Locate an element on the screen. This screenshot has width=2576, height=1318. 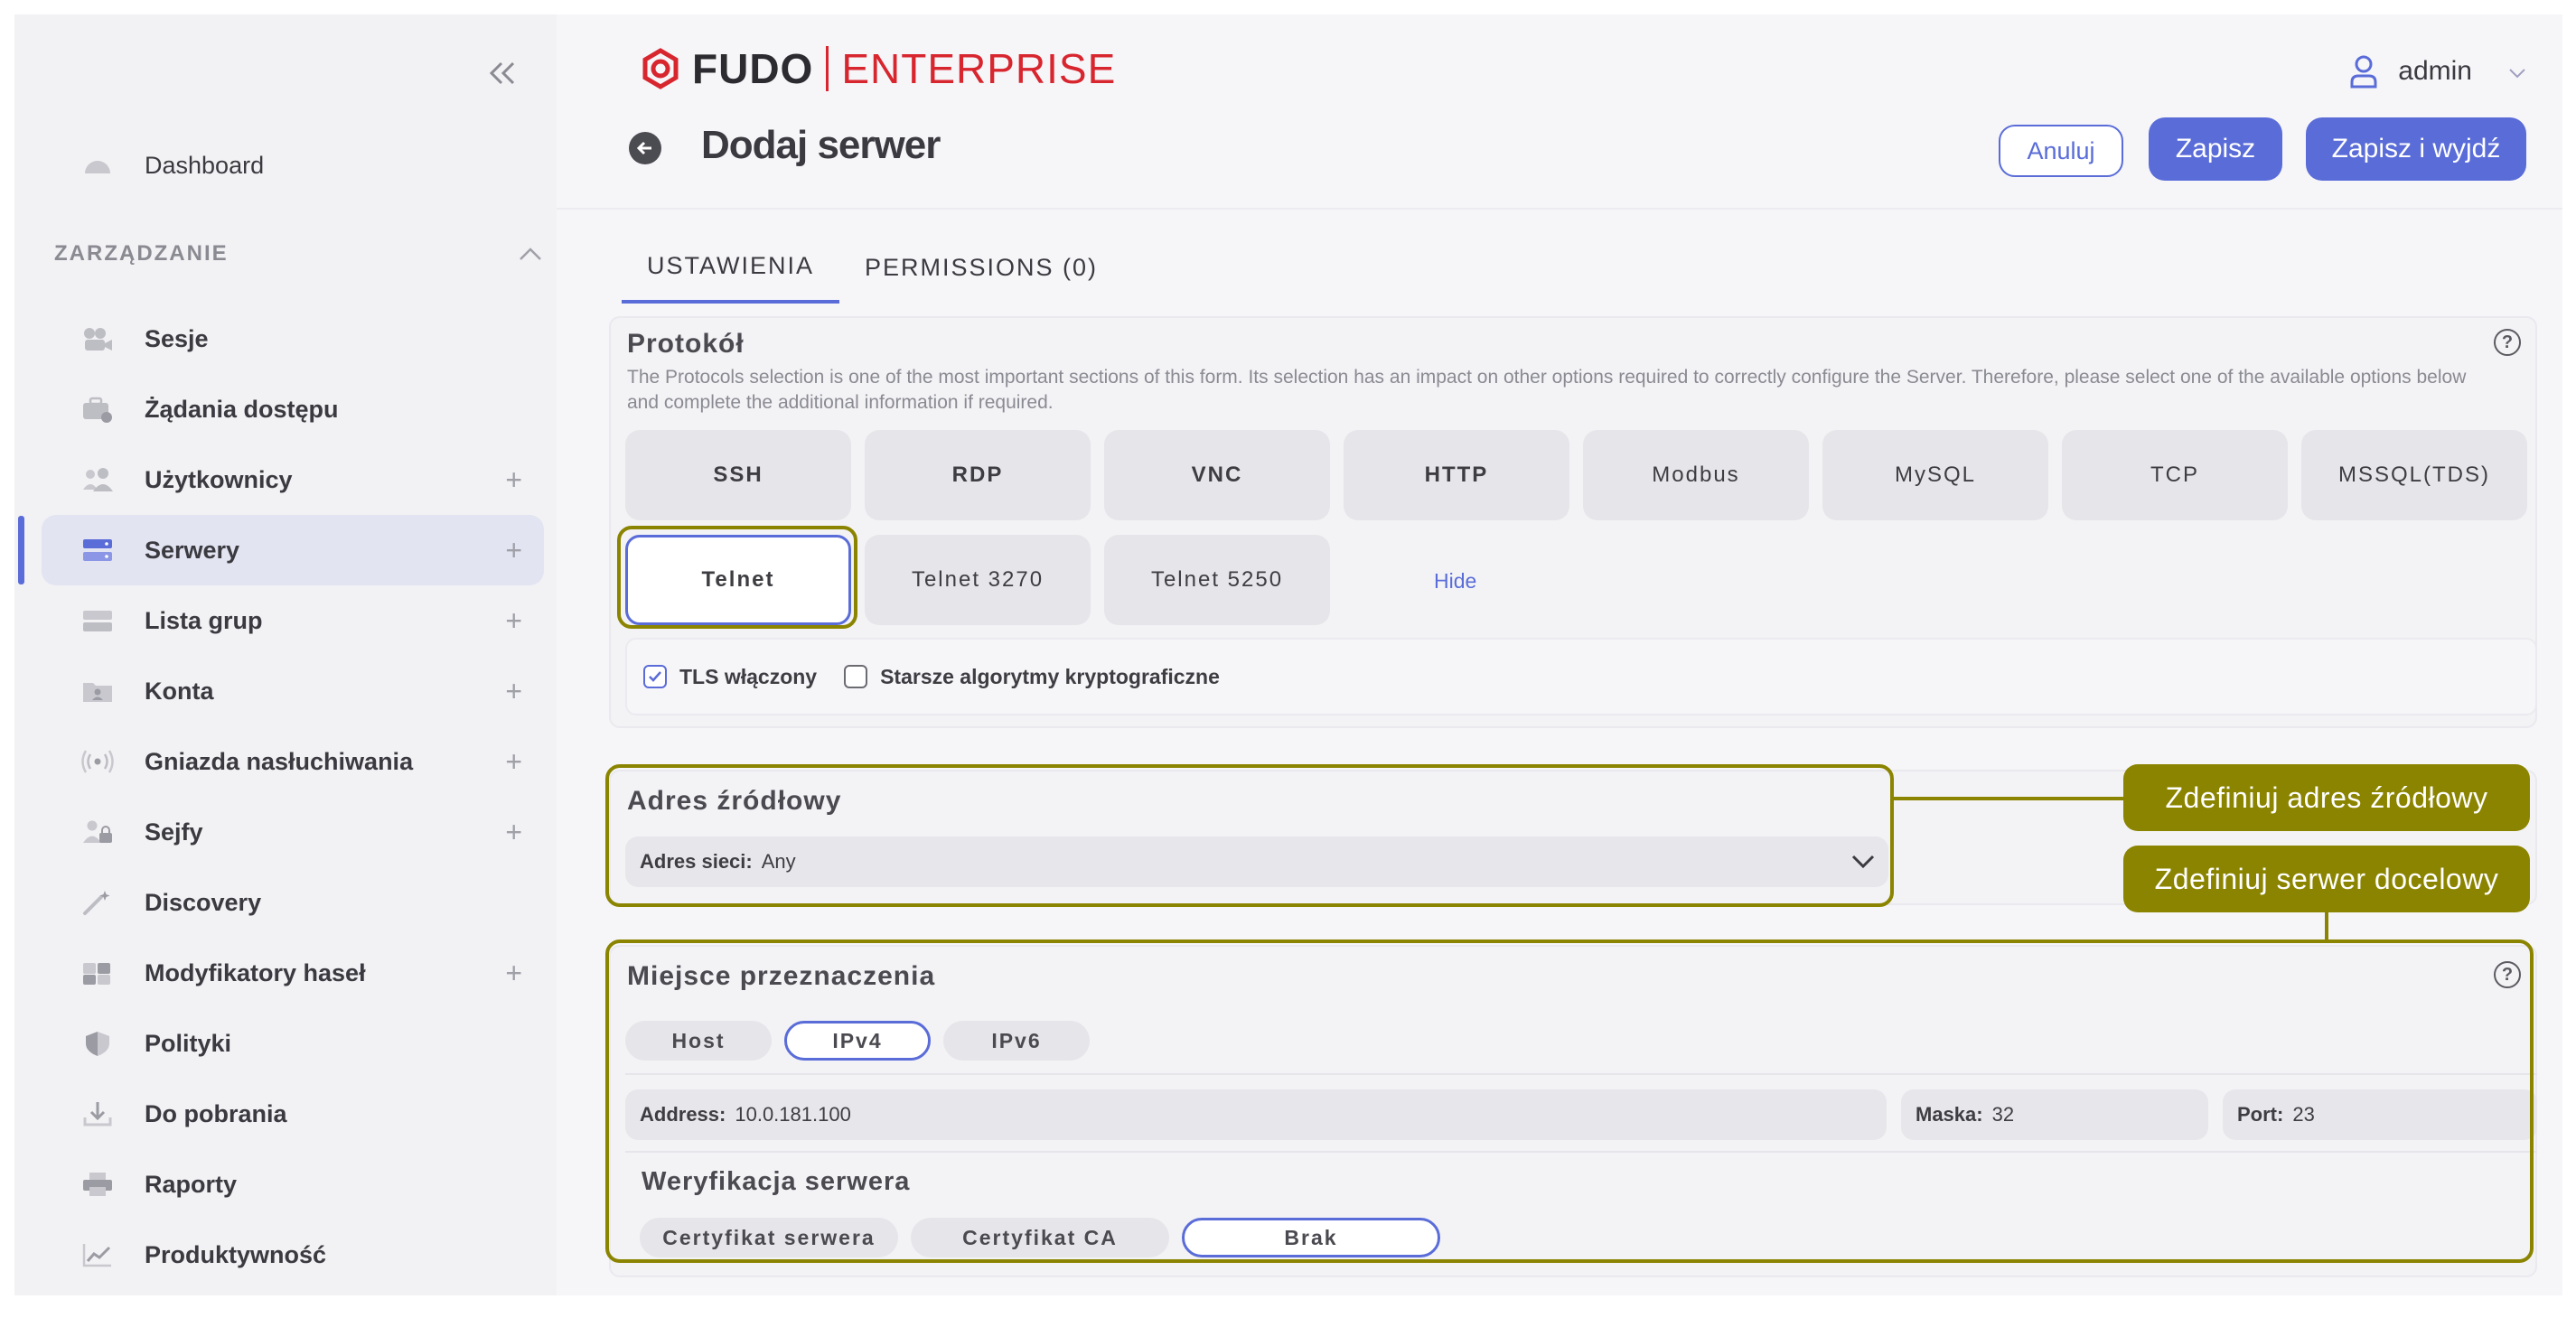
tls-label: TLS włączony is located at coordinates (748, 676).